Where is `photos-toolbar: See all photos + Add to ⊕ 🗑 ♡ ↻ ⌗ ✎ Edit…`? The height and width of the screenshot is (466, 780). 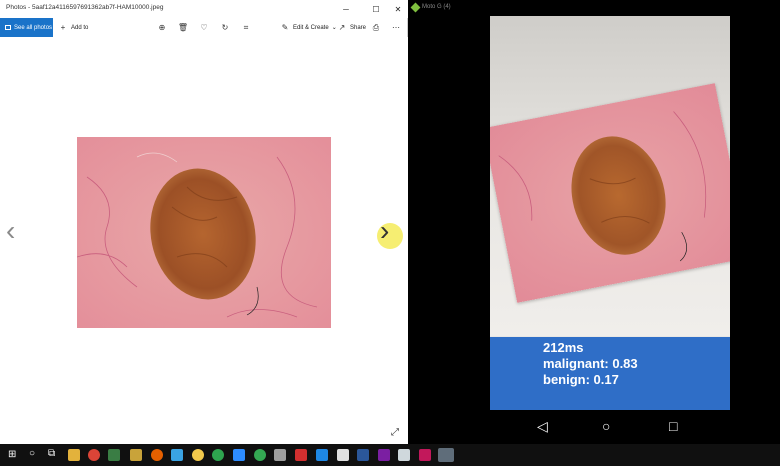 photos-toolbar: See all photos + Add to ⊕ 🗑 ♡ ↻ ⌗ ✎ Edit… is located at coordinates (204, 27).